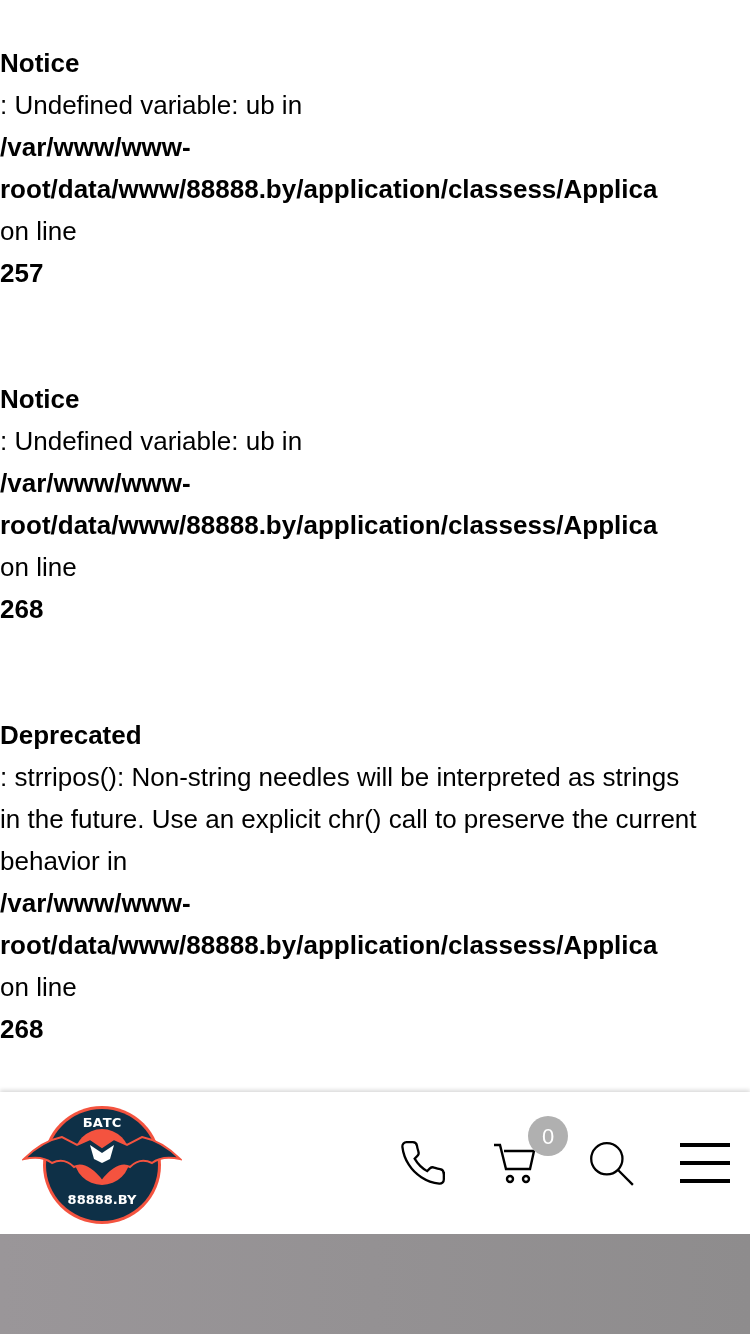 The height and width of the screenshot is (1334, 750). What do you see at coordinates (349, 819) in the screenshot?
I see `error-message: : strripos(): Non-string needles will be interpreted as strings in the future. Use an explicit chr() call to preserve the current behavior in` at bounding box center [349, 819].